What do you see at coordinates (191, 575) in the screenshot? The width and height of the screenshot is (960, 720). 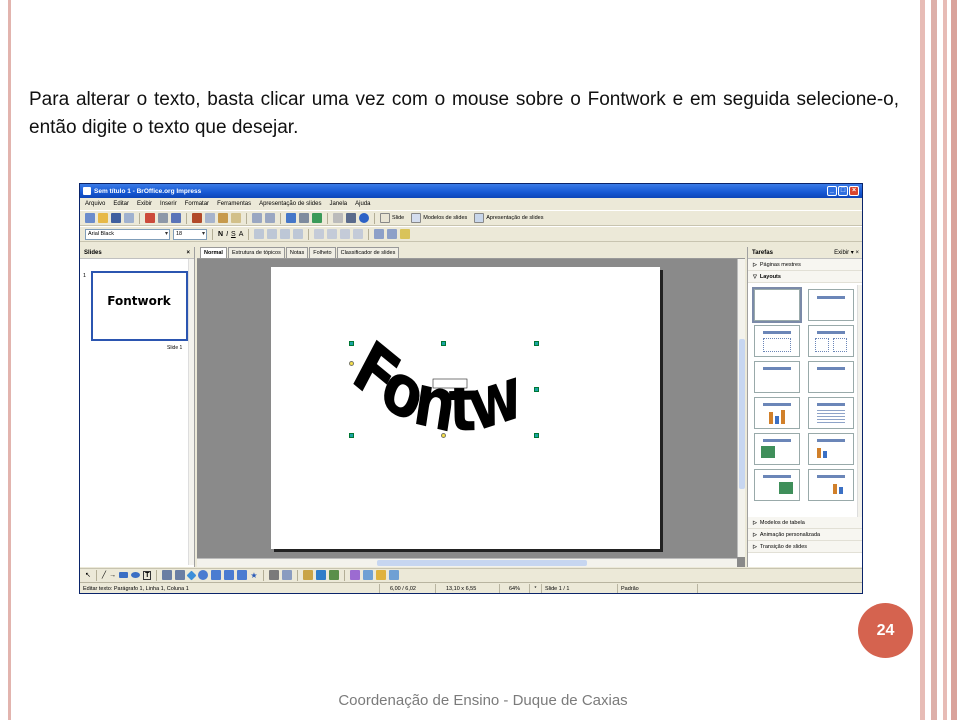 I see `basic-shapes-icon` at bounding box center [191, 575].